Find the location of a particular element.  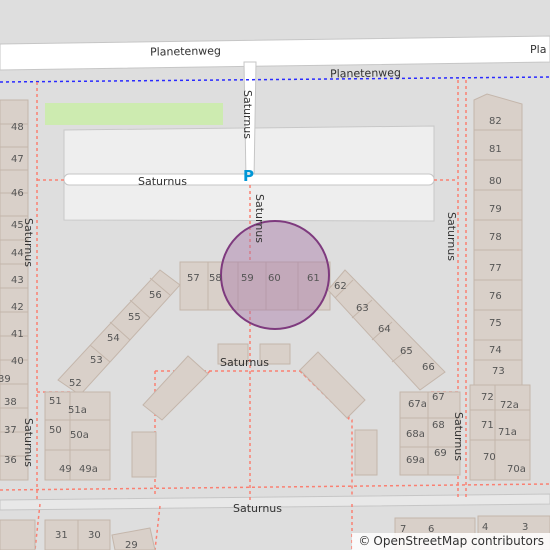

house-number-72: 72 is located at coordinates (487, 397).